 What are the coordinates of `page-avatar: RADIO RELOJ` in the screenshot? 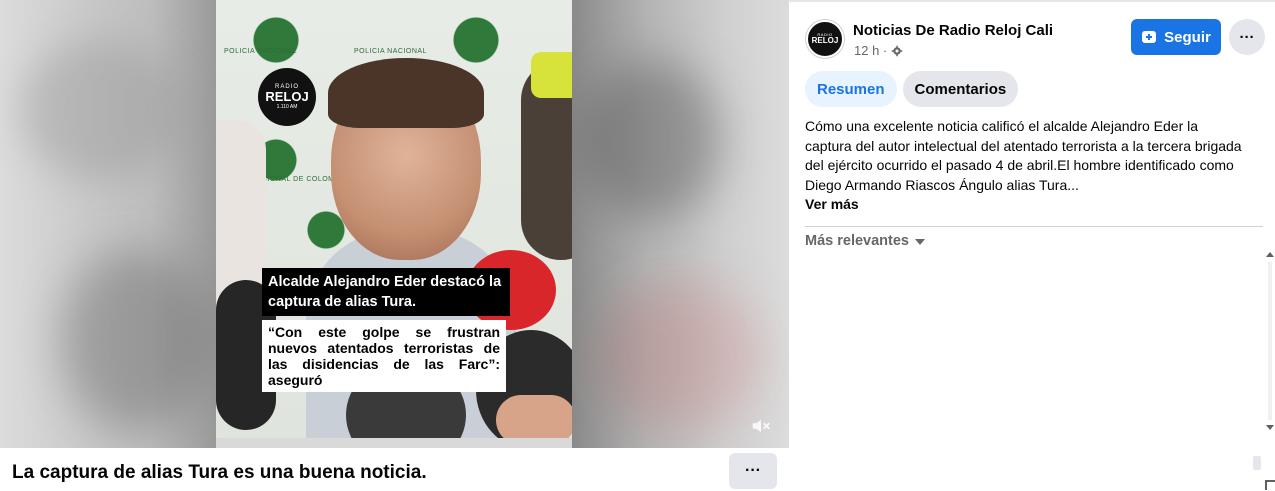 It's located at (825, 39).